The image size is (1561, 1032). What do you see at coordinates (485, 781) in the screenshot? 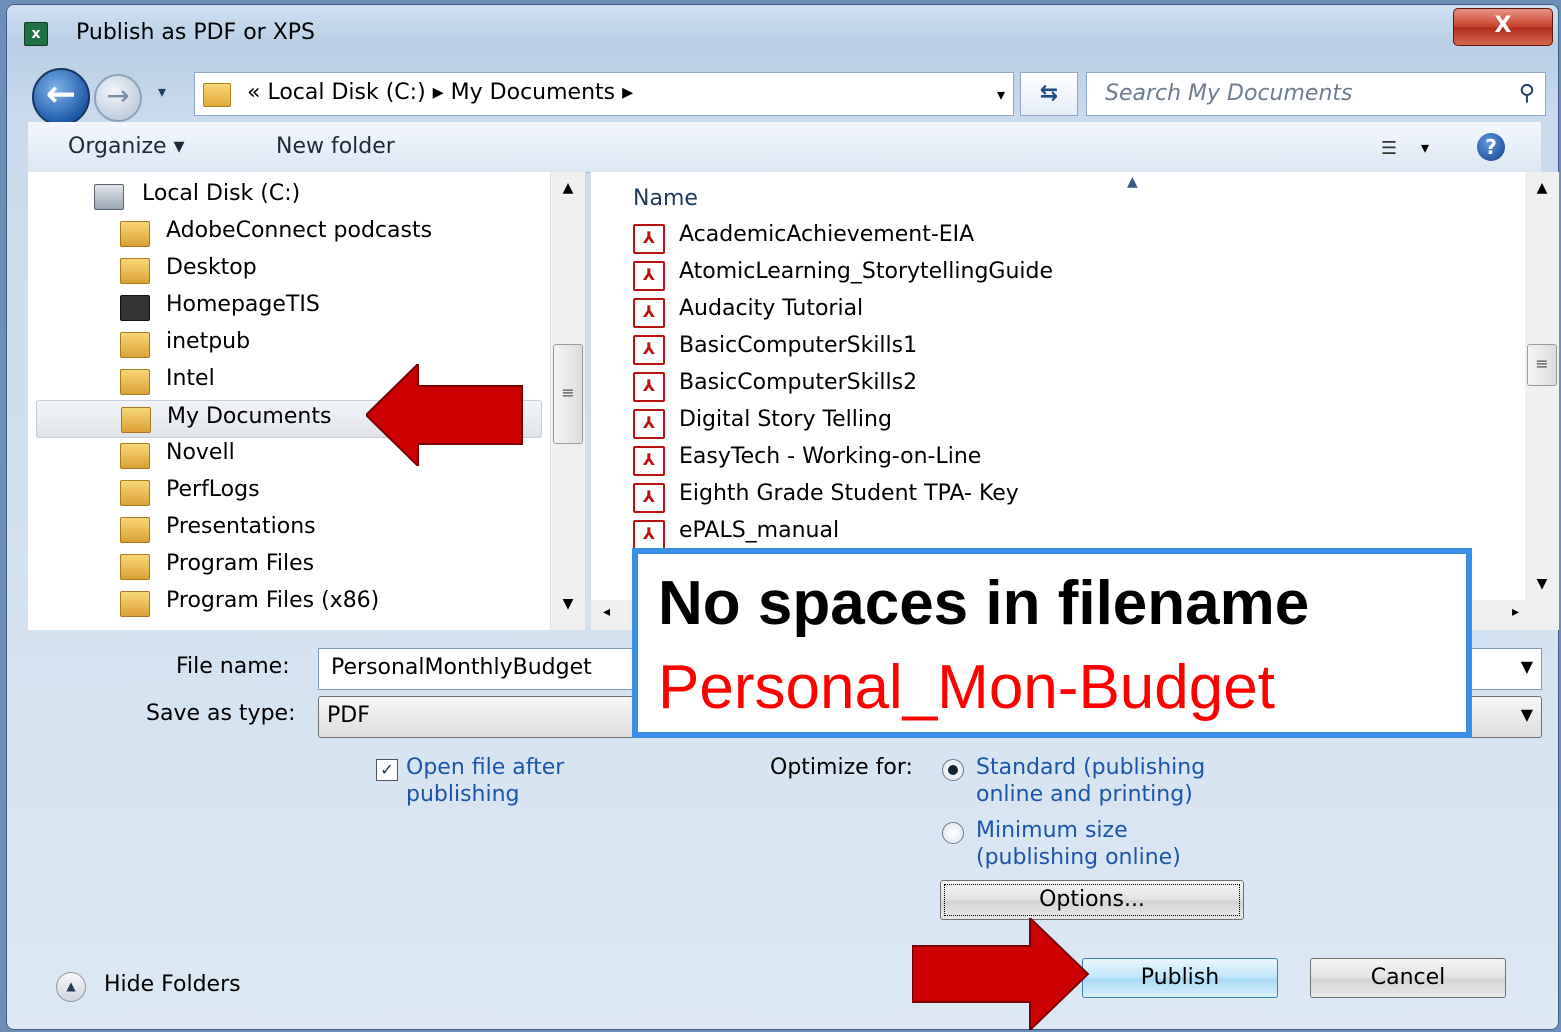
I see `open-after-publishing-label: Open file after publishing` at bounding box center [485, 781].